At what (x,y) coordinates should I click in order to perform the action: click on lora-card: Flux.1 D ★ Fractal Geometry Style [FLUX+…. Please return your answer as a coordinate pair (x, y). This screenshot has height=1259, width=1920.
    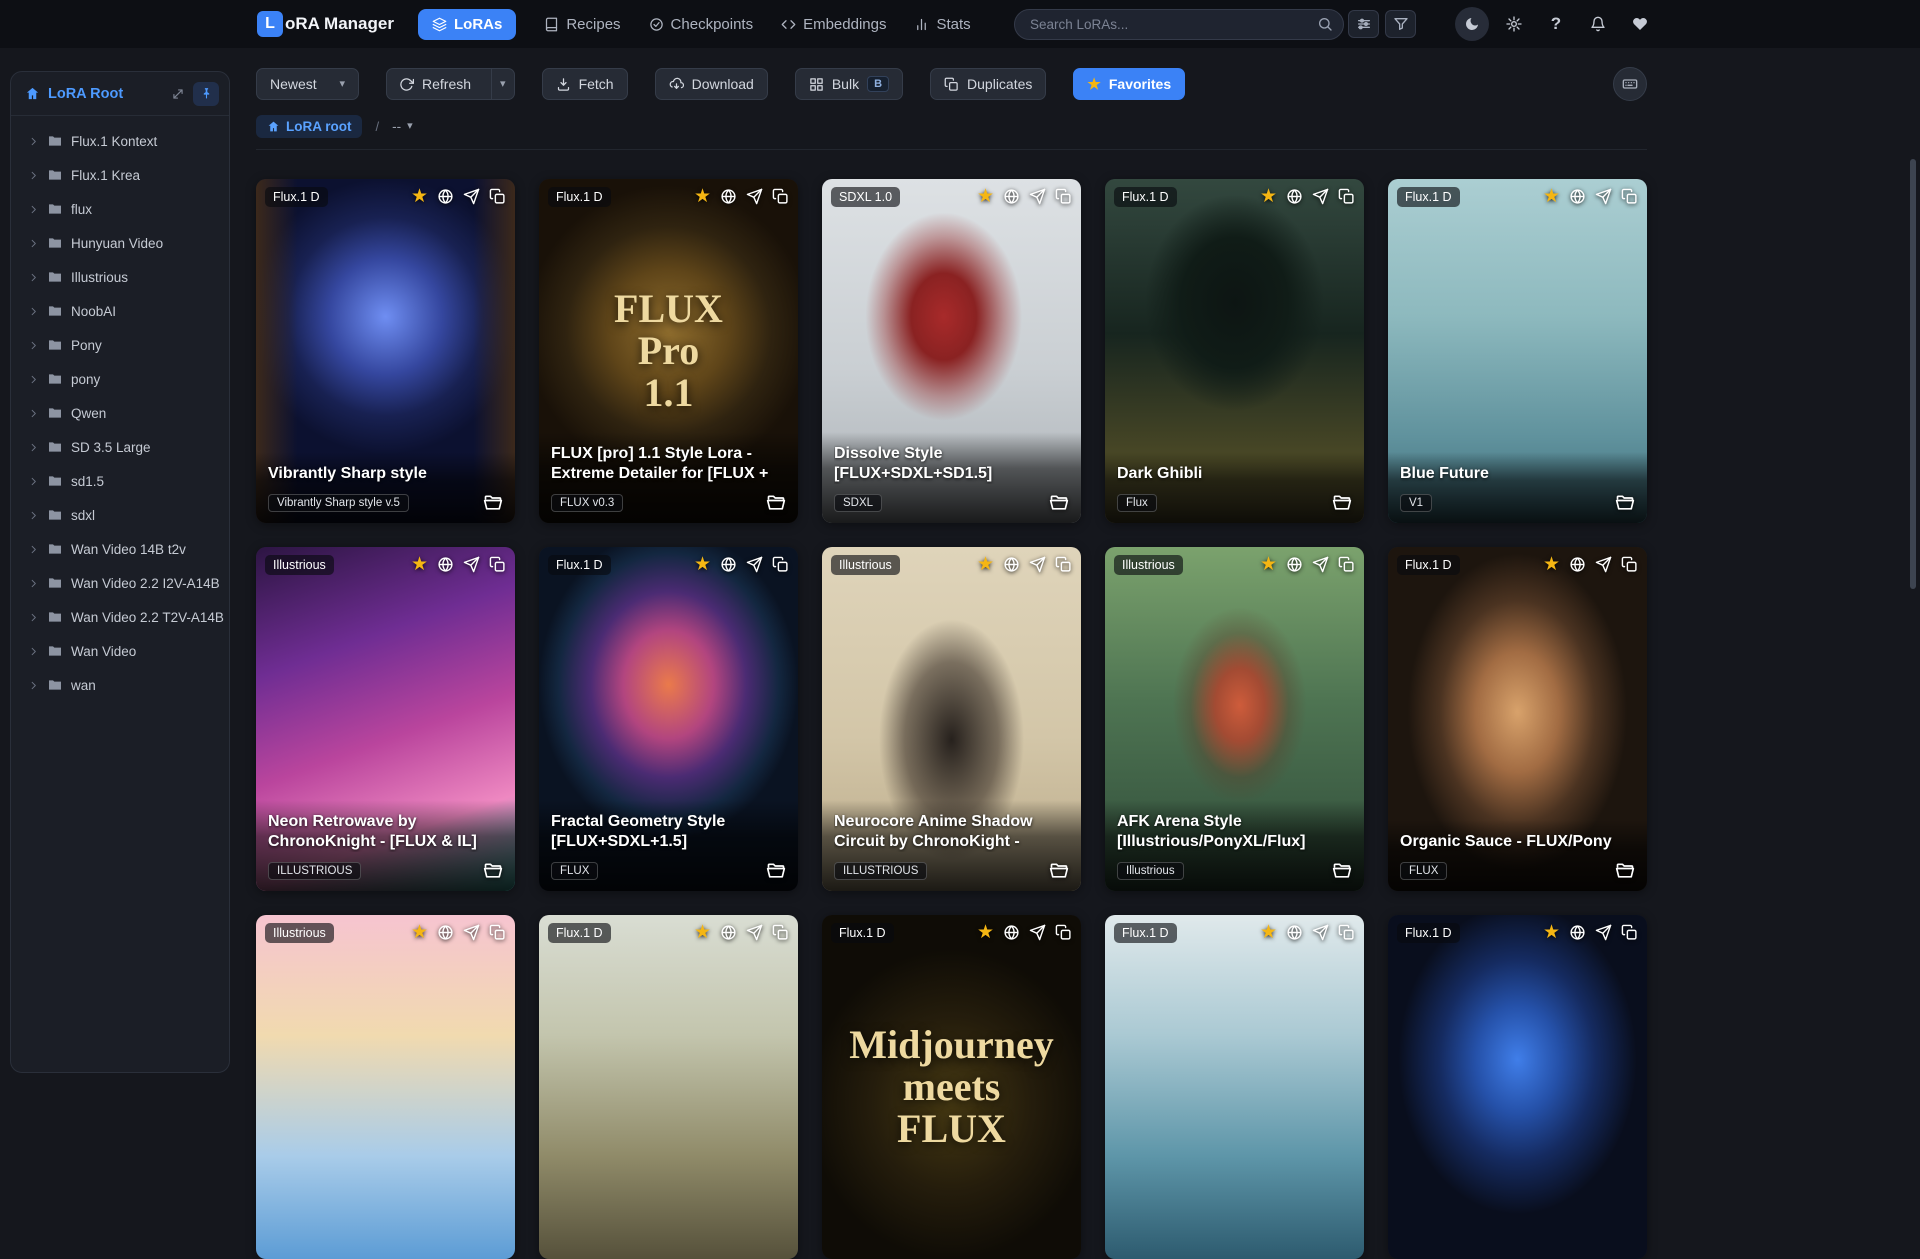
    Looking at the image, I should click on (668, 719).